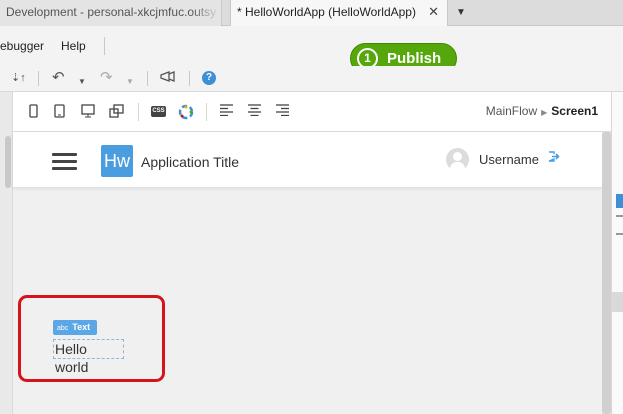 This screenshot has width=623, height=414. What do you see at coordinates (307, 160) in the screenshot?
I see `app-header: Hw Application Title Username` at bounding box center [307, 160].